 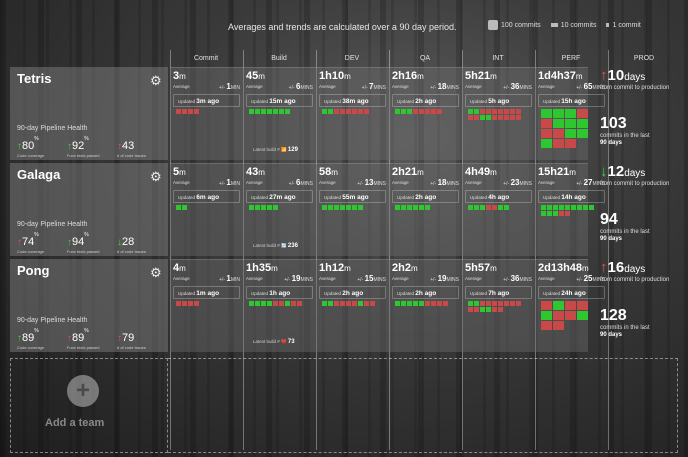 I want to click on stage-cell: 2h21m Average +/- 18MINS Updated 2h ago, so click(x=425, y=210).